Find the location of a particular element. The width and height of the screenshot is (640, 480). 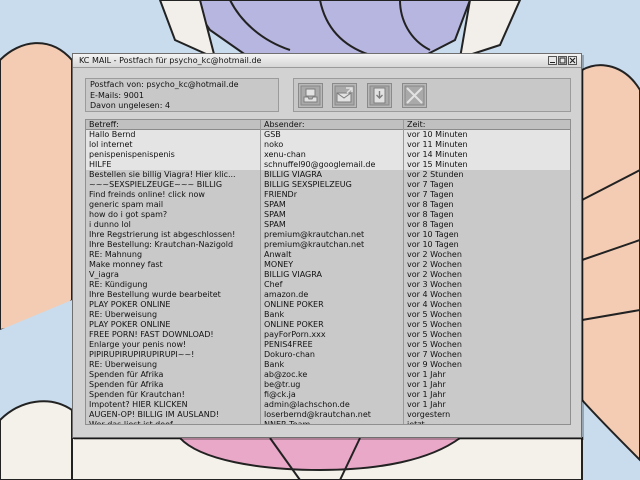

column-header-subject: Betreff: is located at coordinates (173, 125).